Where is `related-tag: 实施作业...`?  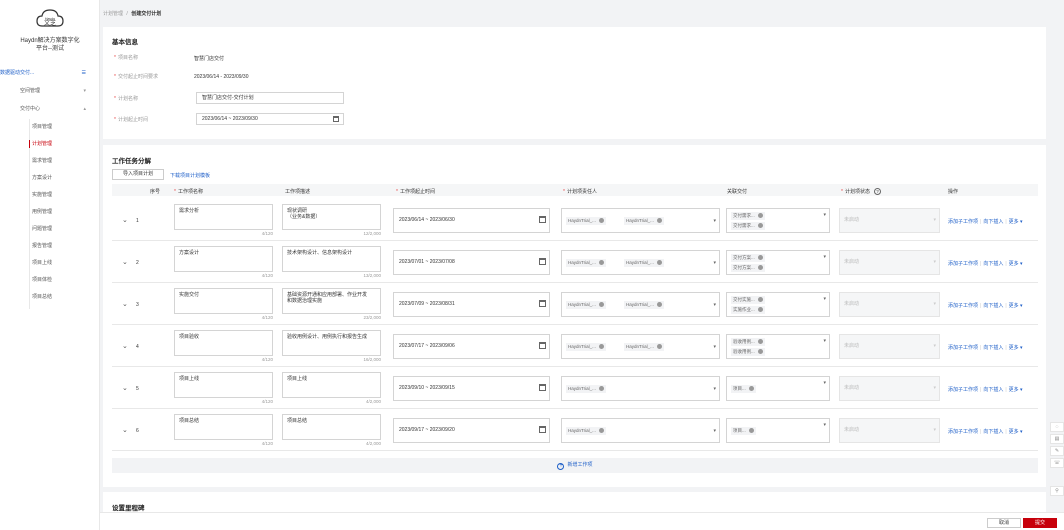 related-tag: 实施作业... is located at coordinates (748, 310).